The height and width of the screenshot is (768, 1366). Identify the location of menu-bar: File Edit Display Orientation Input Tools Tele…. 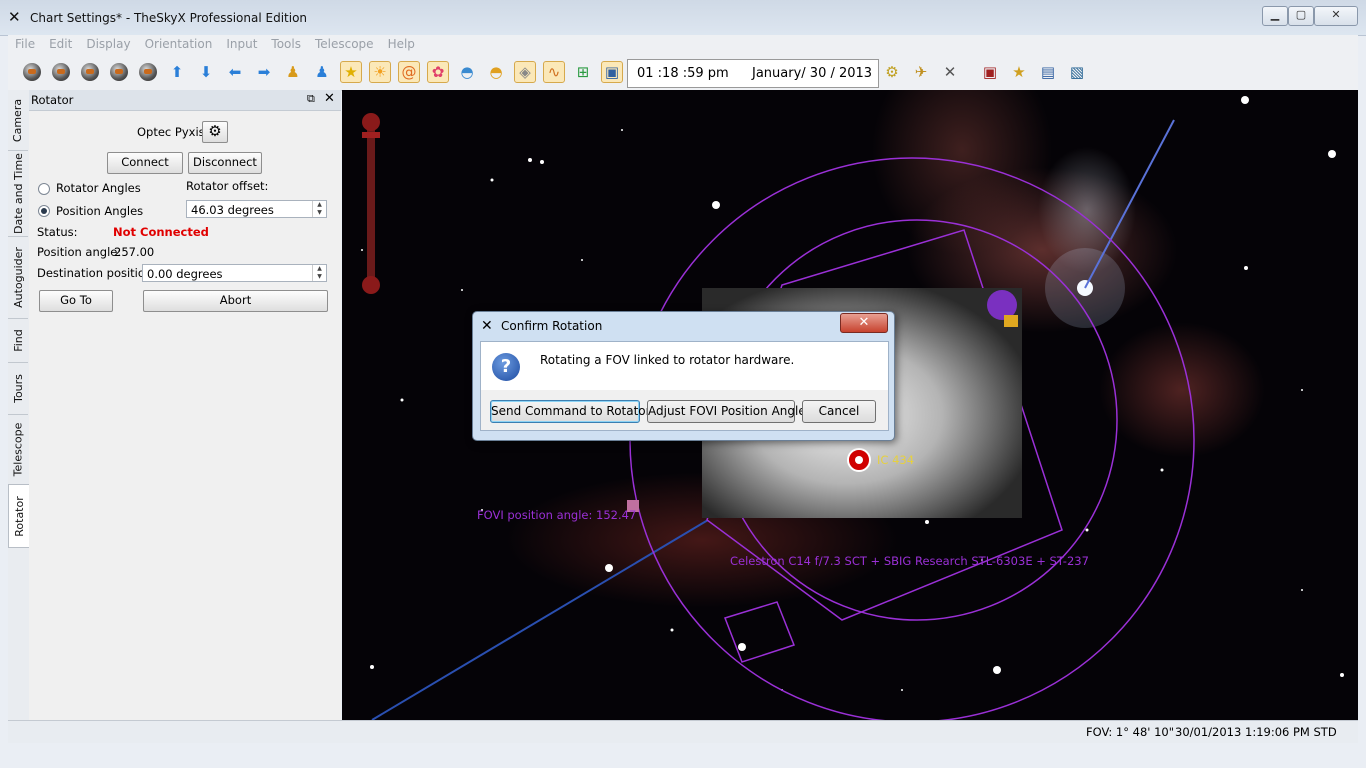
(683, 45).